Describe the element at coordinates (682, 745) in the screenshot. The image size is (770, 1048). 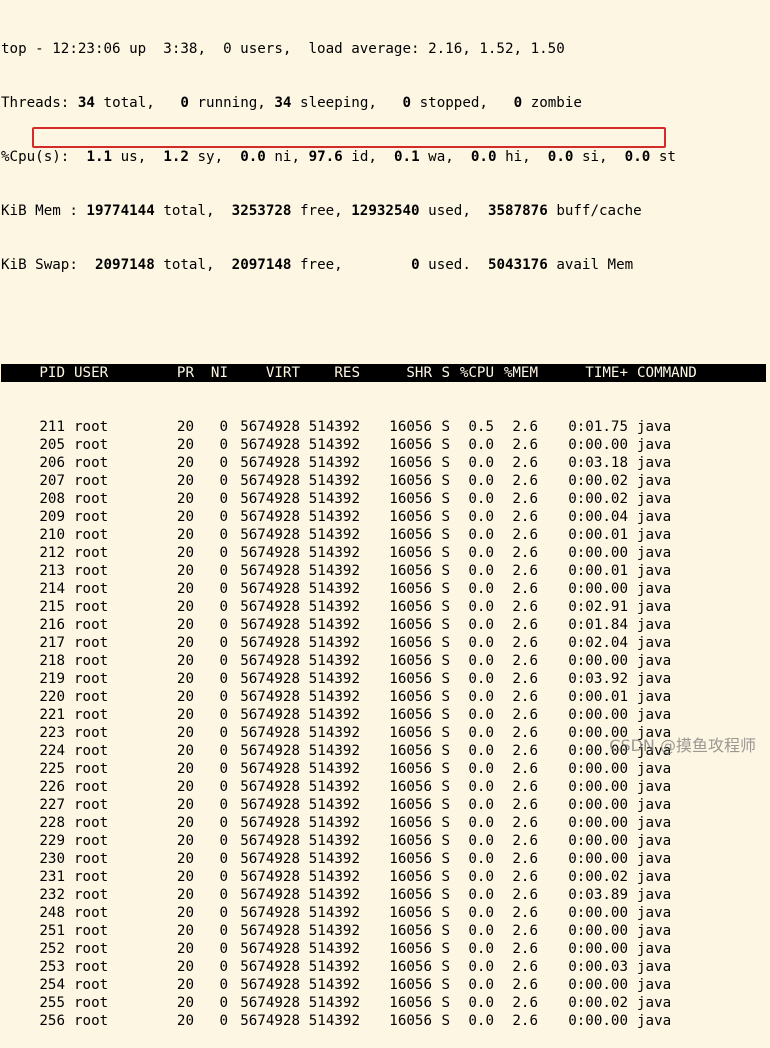
I see `watermark: CSDN @摸鱼攻程师` at that location.